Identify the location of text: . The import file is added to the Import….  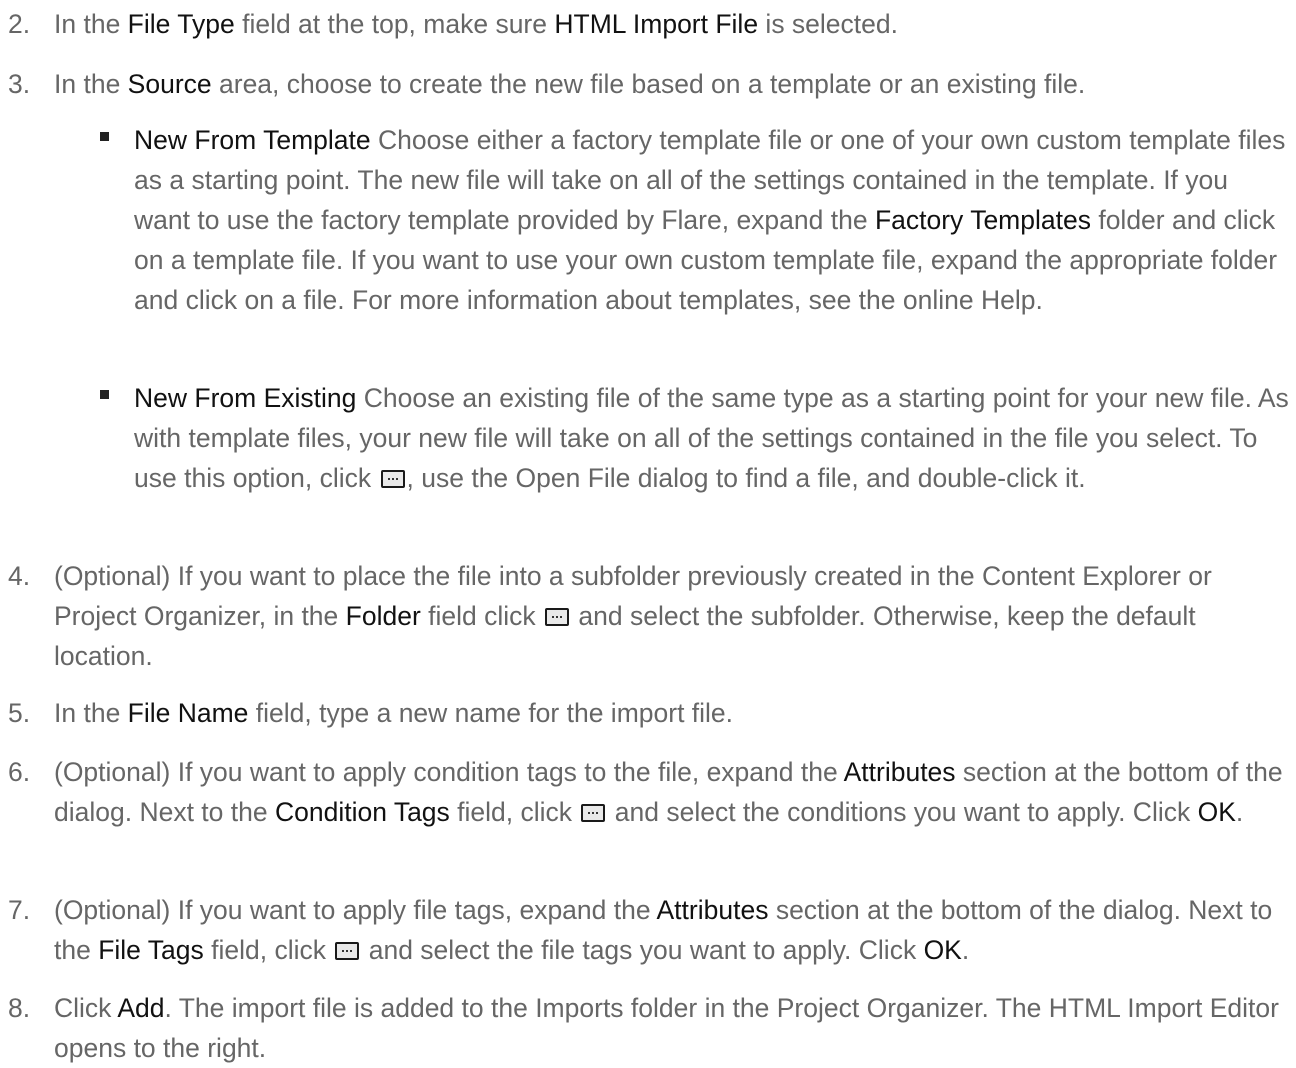
(666, 1028).